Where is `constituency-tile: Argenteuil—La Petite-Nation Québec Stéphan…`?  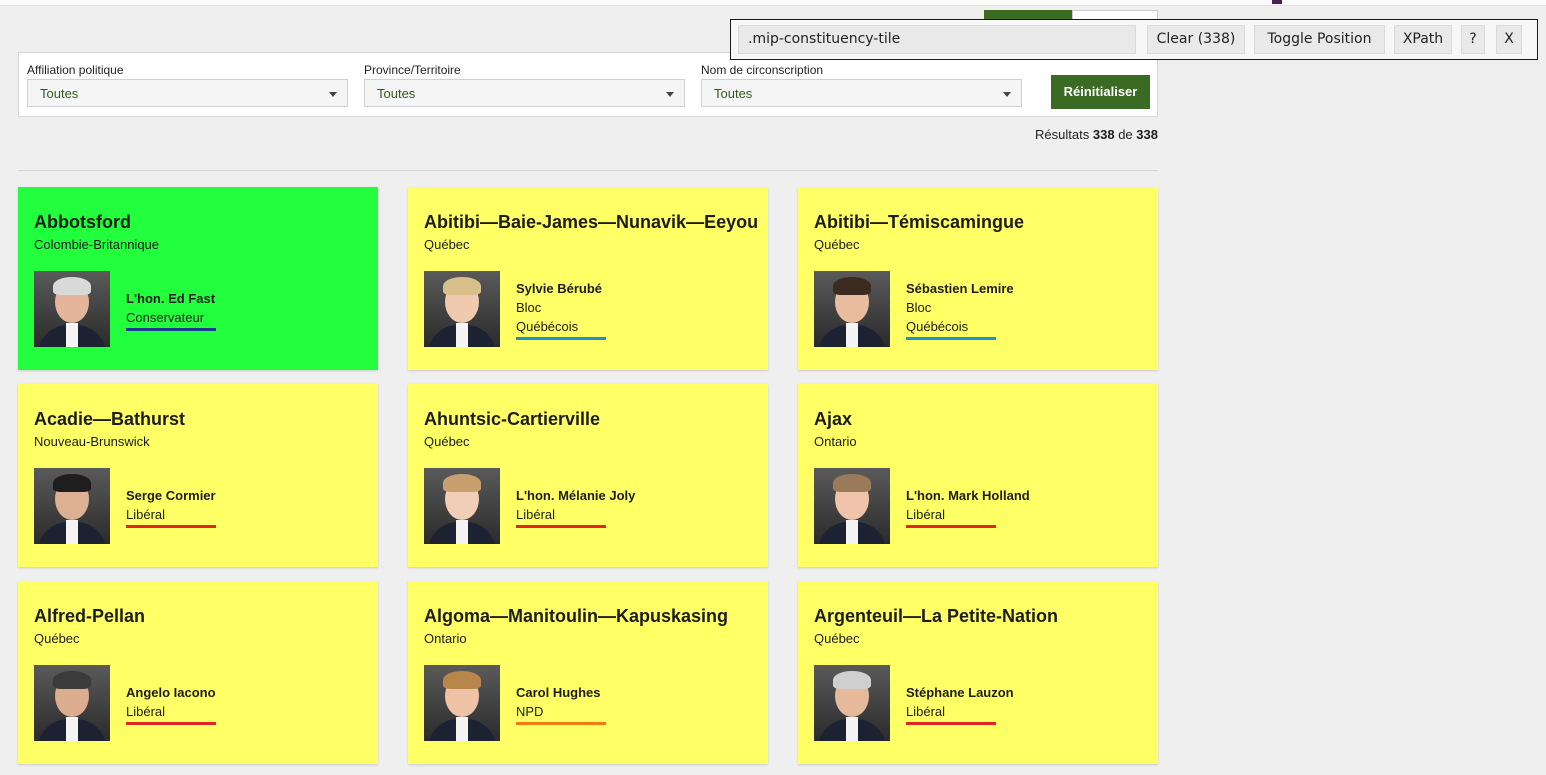 constituency-tile: Argenteuil—La Petite-Nation Québec Stéphan… is located at coordinates (978, 672).